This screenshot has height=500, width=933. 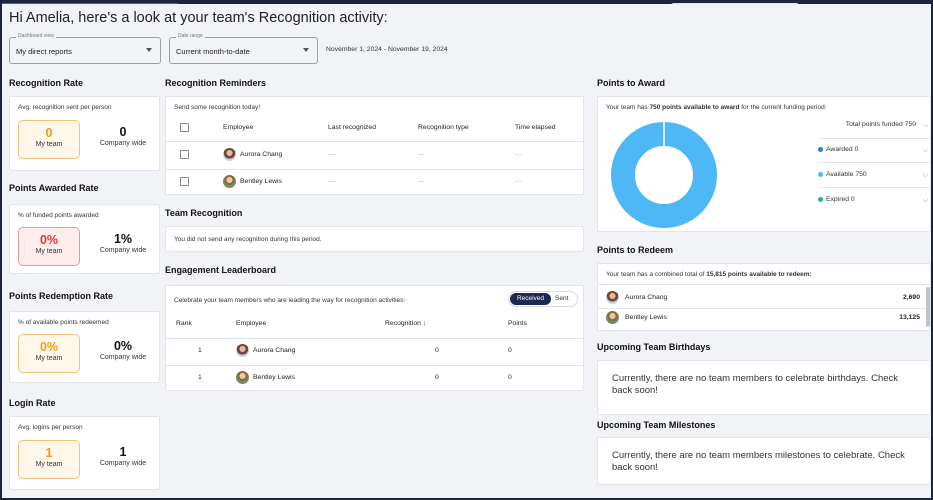 What do you see at coordinates (840, 199) in the screenshot?
I see `expired-label: Expired 0` at bounding box center [840, 199].